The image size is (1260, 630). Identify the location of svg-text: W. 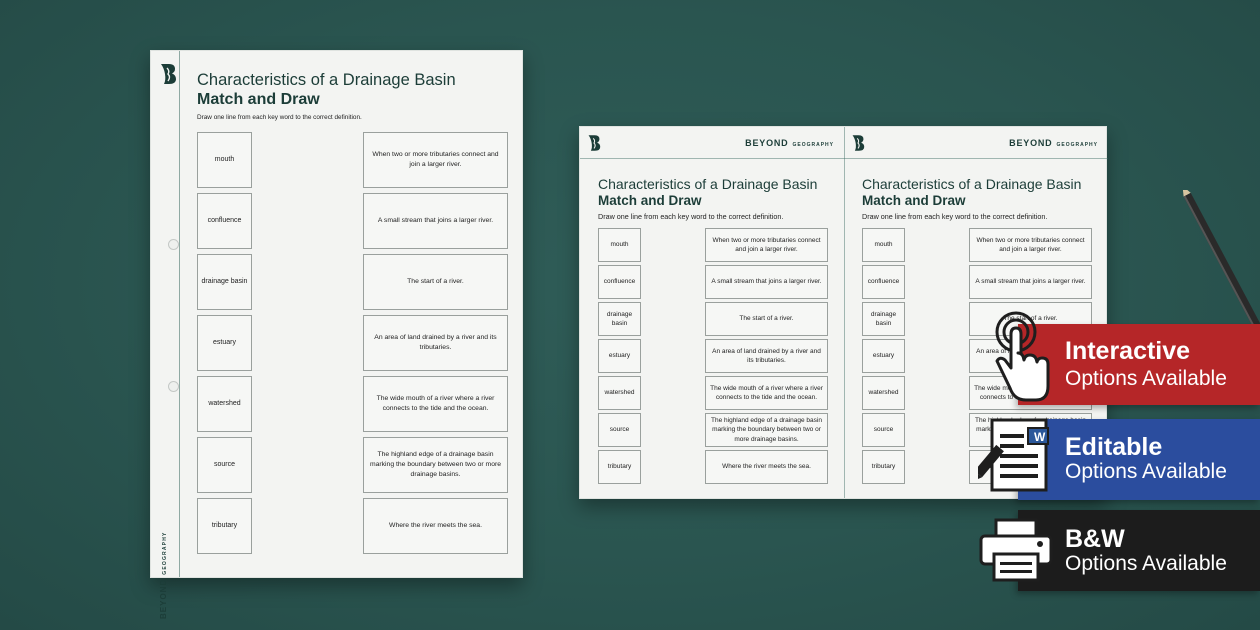
(1040, 437).